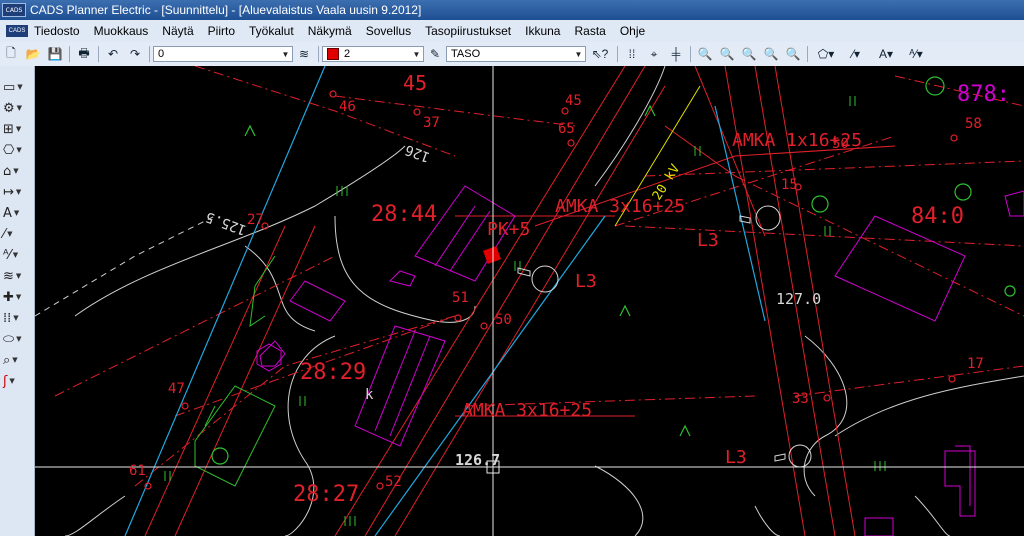 The height and width of the screenshot is (536, 1024). Describe the element at coordinates (161, 54) in the screenshot. I see `layer-select-value: 0` at that location.